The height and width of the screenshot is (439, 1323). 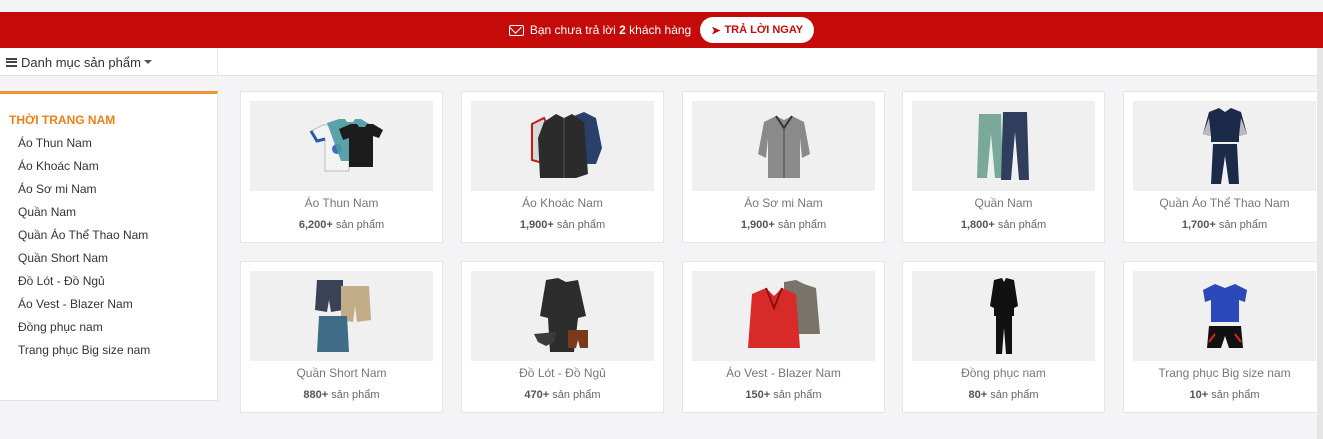 What do you see at coordinates (84, 146) in the screenshot?
I see `sidebar-item-ao-thun-nam: Áo Thun Nam` at bounding box center [84, 146].